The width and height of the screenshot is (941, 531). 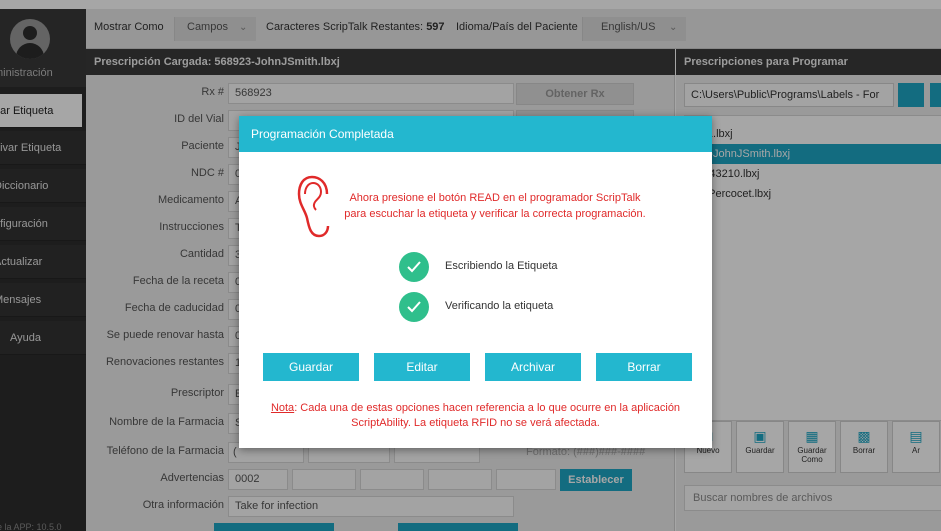 I want to click on step-verificando: Verificando la etiqueta, so click(x=529, y=307).